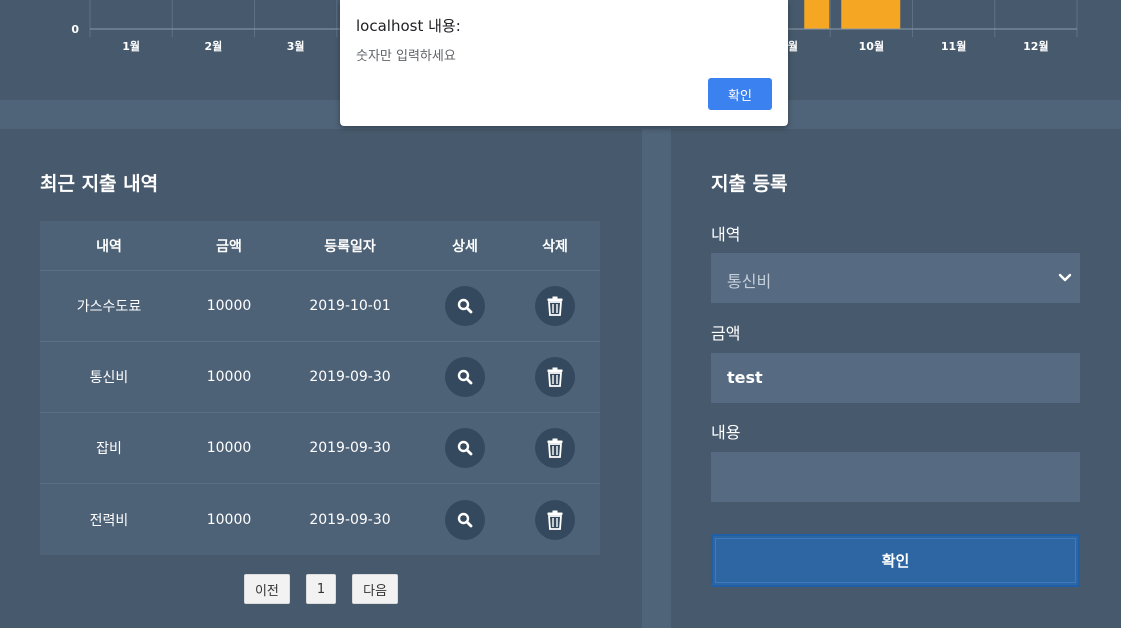  What do you see at coordinates (75, 29) in the screenshot?
I see `y-tick-label: 0` at bounding box center [75, 29].